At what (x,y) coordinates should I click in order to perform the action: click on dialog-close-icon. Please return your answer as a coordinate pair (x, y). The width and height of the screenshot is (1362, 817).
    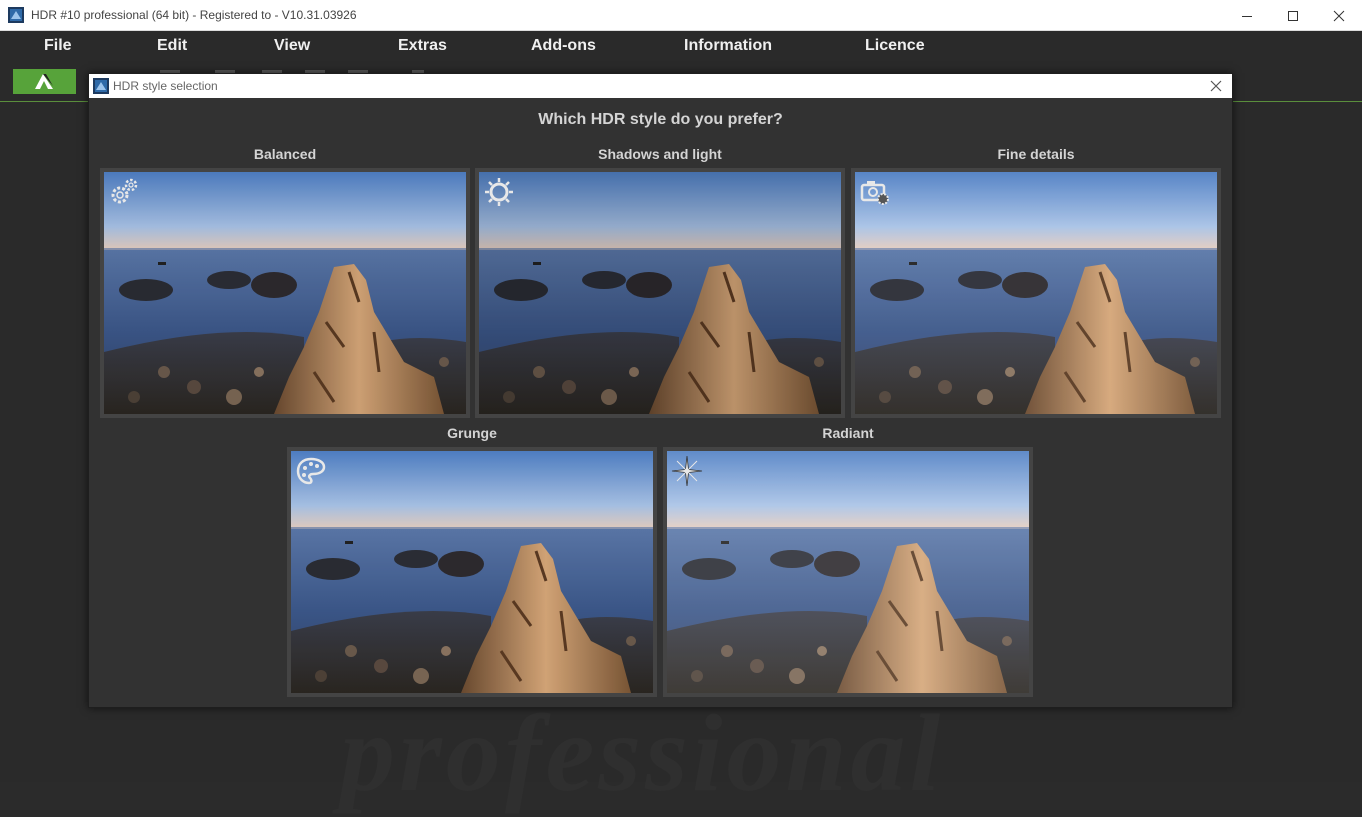
    Looking at the image, I should click on (1216, 86).